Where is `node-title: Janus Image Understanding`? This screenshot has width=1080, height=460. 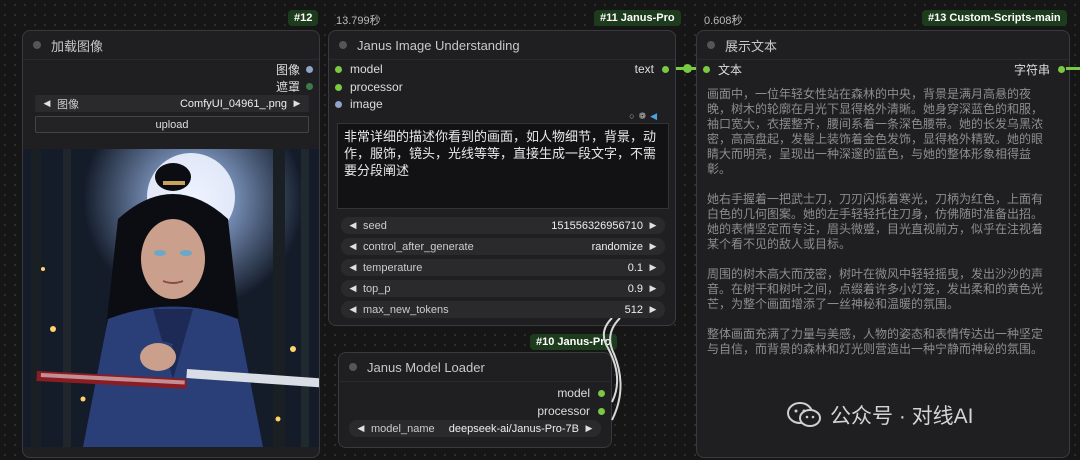 node-title: Janus Image Understanding is located at coordinates (438, 45).